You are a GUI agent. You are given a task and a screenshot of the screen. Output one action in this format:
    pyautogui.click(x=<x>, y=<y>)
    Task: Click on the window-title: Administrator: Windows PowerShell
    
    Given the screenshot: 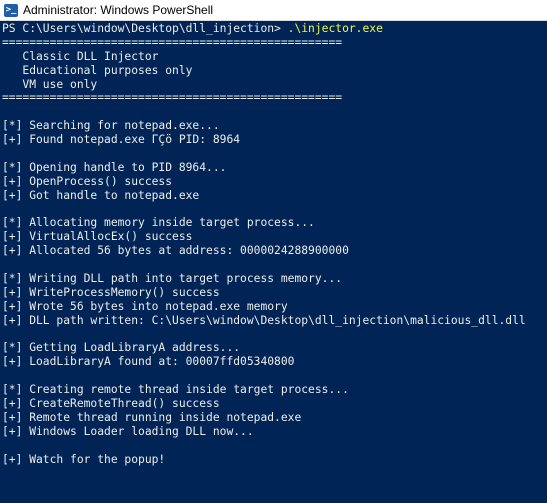 What is the action you would take?
    pyautogui.click(x=118, y=10)
    